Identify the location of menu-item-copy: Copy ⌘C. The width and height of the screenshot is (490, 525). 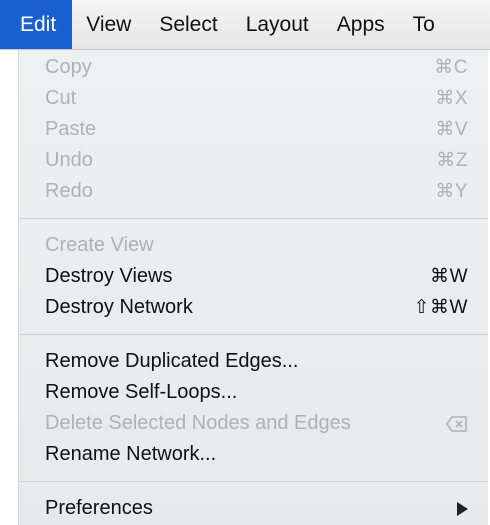
(253, 67).